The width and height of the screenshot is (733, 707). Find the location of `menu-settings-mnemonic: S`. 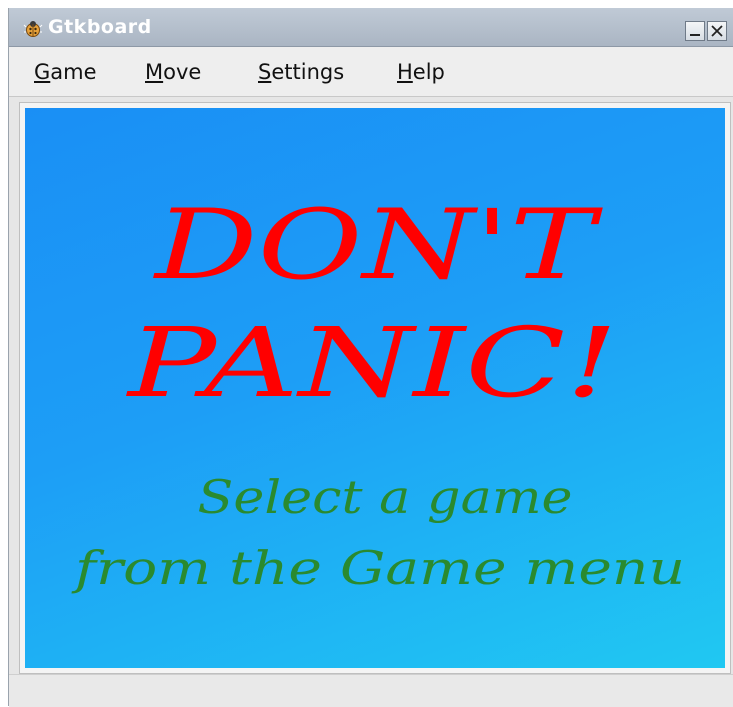

menu-settings-mnemonic: S is located at coordinates (265, 72).